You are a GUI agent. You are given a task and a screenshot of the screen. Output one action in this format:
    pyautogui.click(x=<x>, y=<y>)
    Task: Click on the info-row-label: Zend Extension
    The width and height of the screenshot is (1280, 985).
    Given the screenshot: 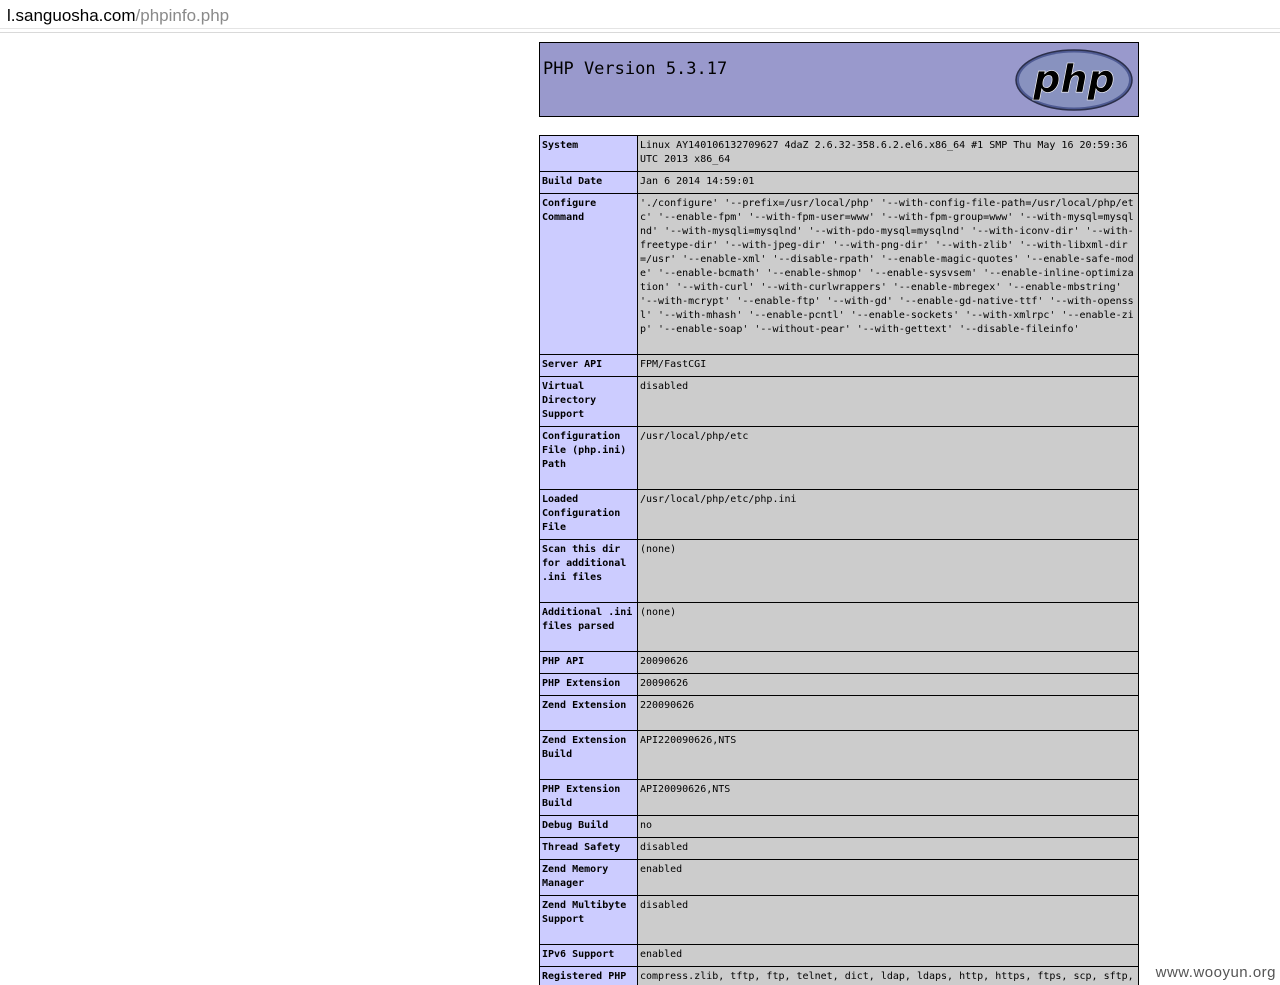 What is the action you would take?
    pyautogui.click(x=588, y=713)
    